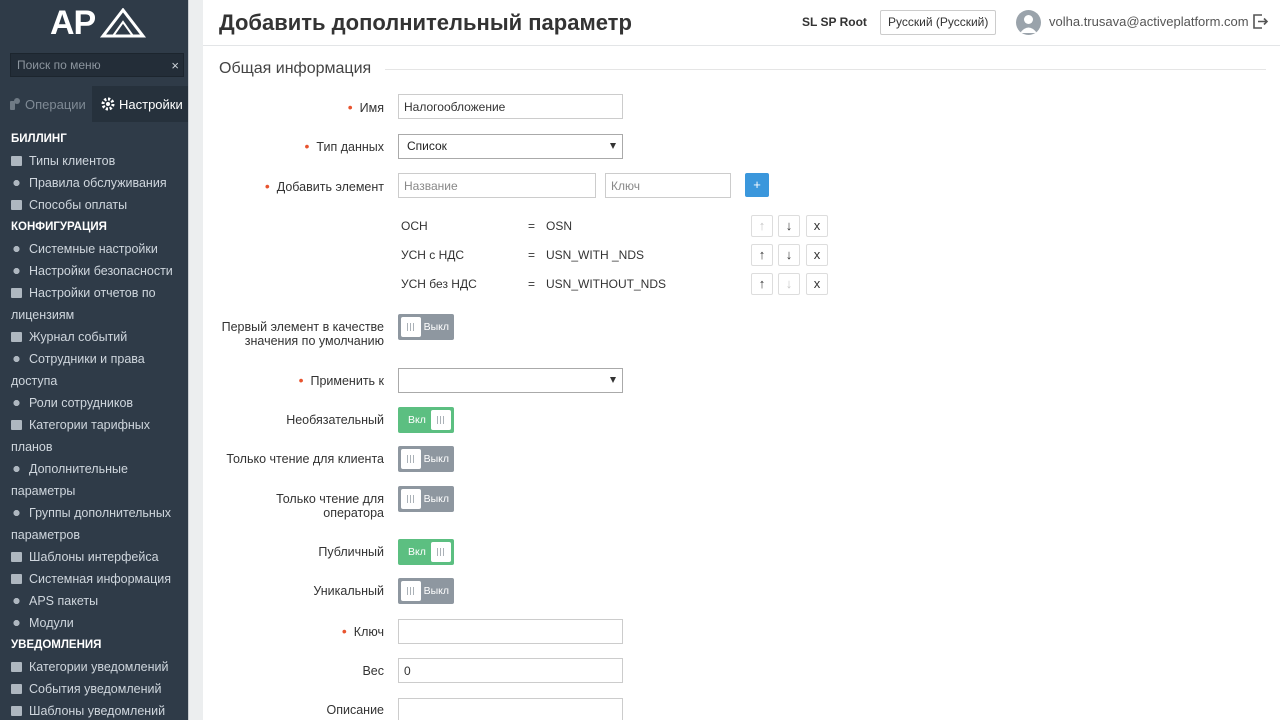 The height and width of the screenshot is (720, 1280). Describe the element at coordinates (16, 601) in the screenshot. I see `cubes-icon` at that location.